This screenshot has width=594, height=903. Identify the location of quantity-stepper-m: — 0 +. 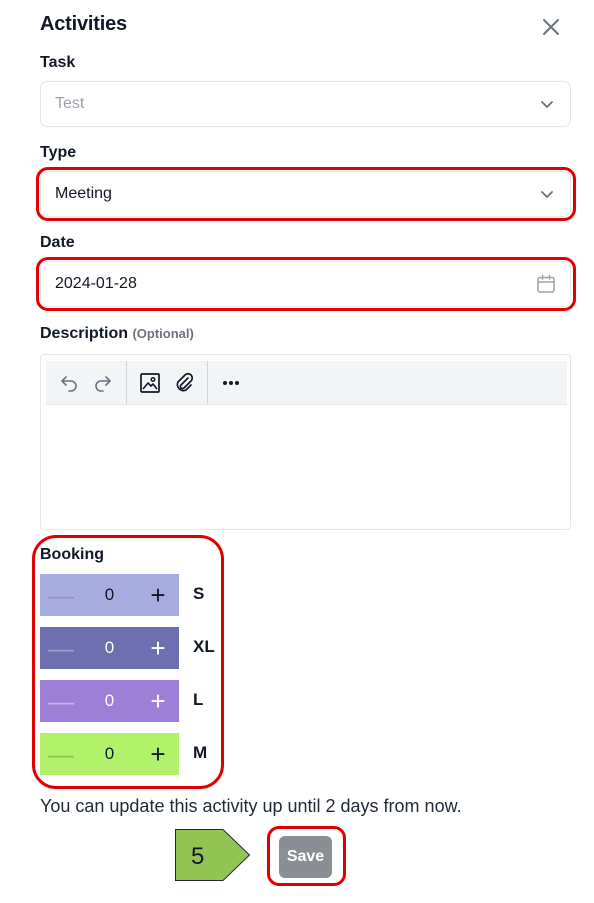
(109, 754).